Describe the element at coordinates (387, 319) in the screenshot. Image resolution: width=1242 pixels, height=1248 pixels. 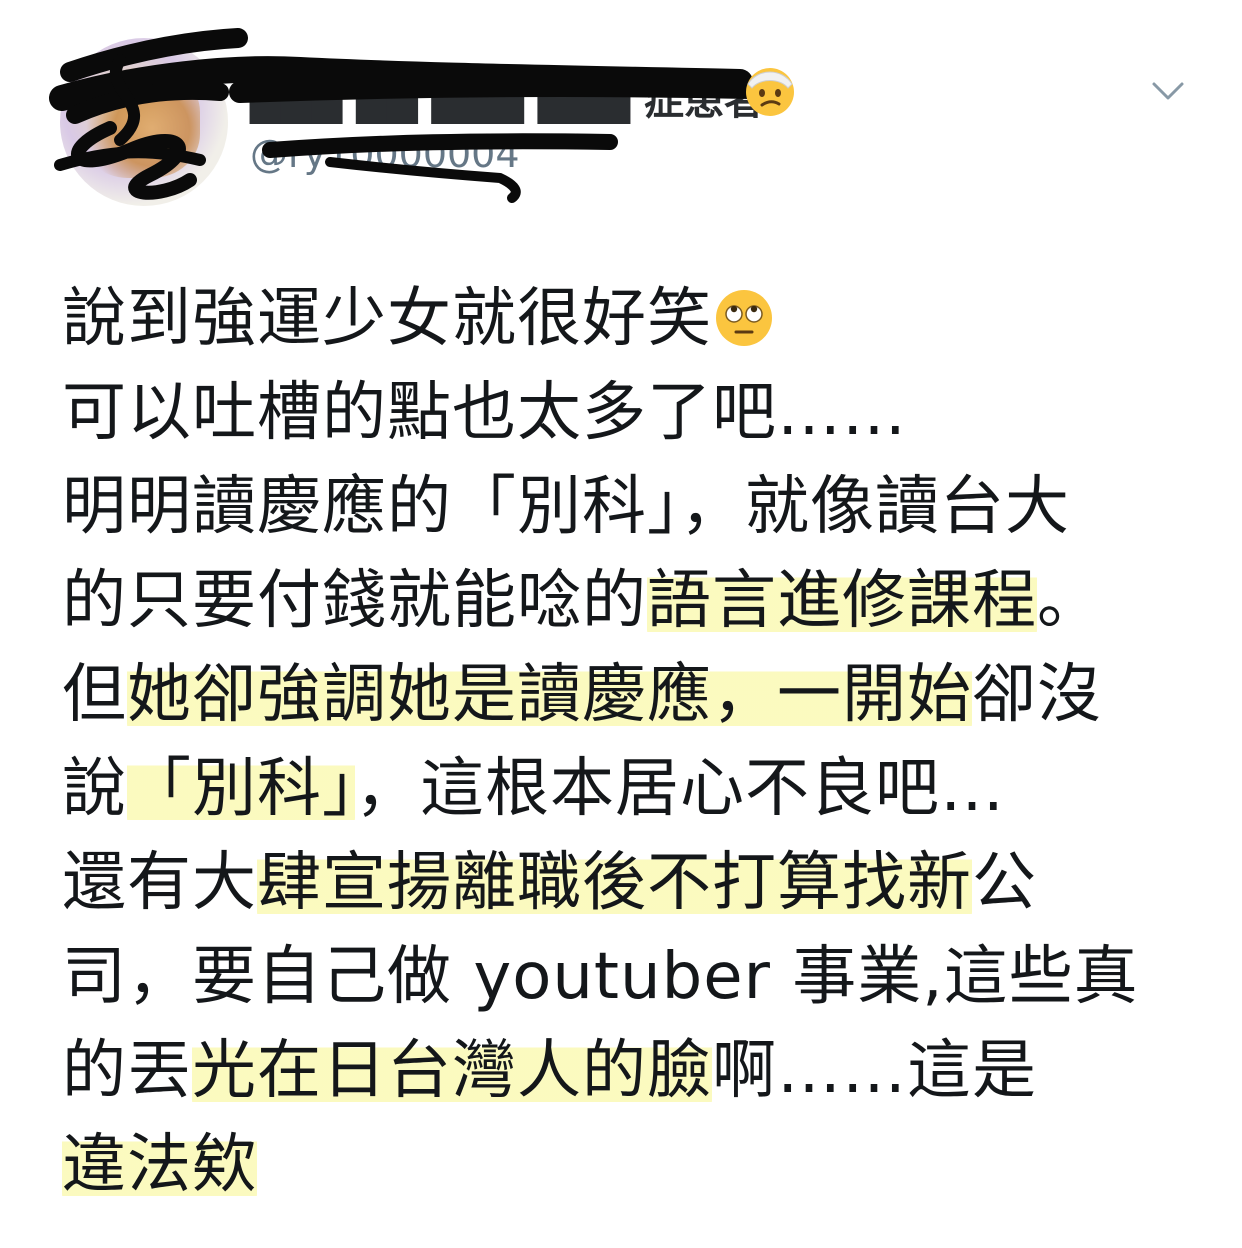
I see `text-segment: 說到強運少女就很好笑` at that location.